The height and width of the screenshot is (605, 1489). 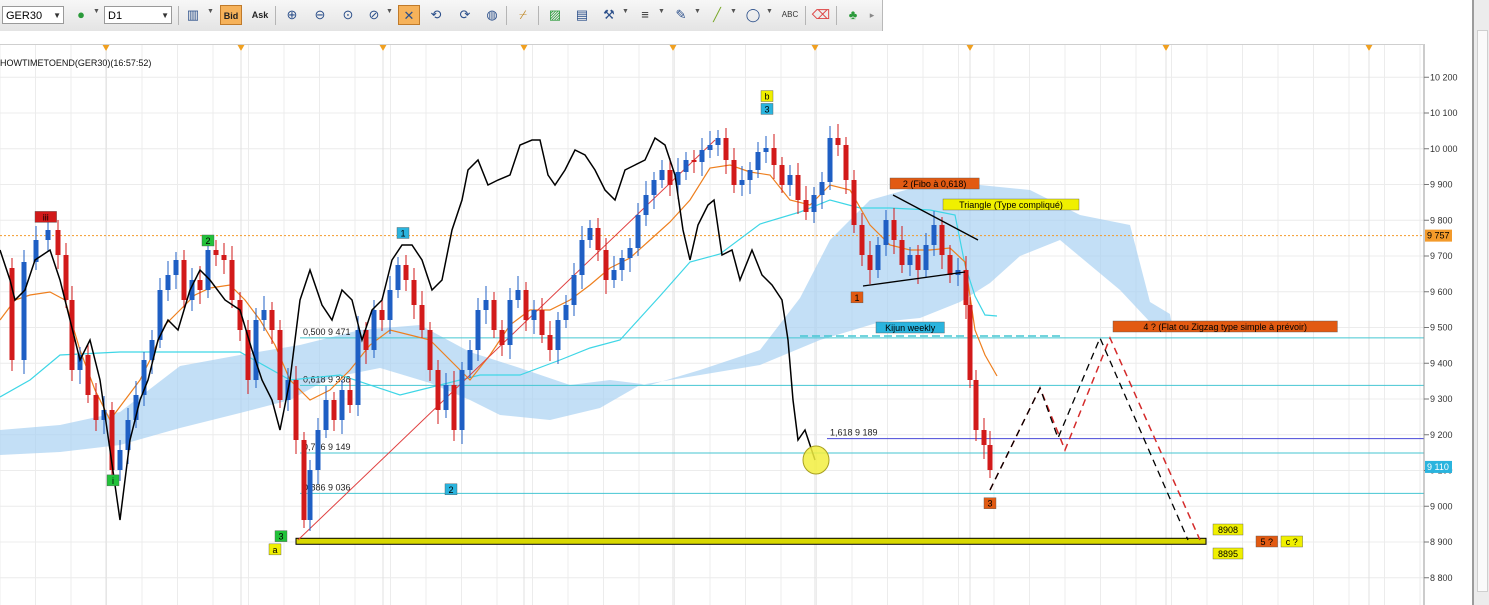 I want to click on ellipse-icon: ◯, so click(x=753, y=15).